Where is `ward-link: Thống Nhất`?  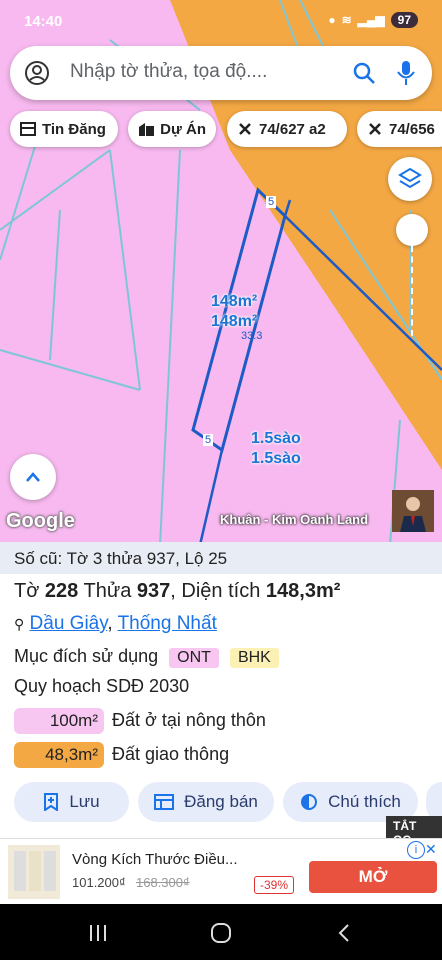
ward-link: Thống Nhất is located at coordinates (167, 623).